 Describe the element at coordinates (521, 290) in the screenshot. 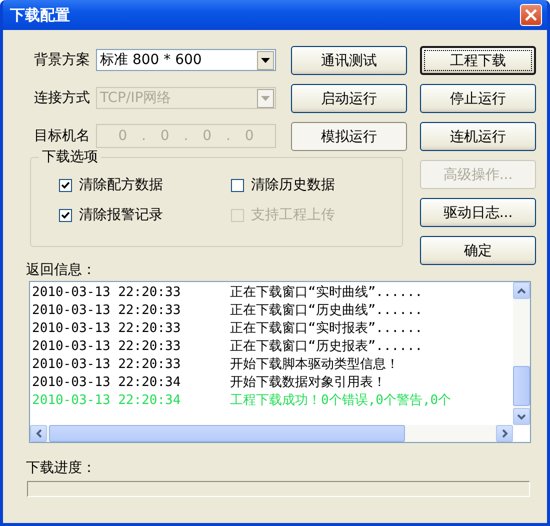

I see `scroll-up-button` at that location.